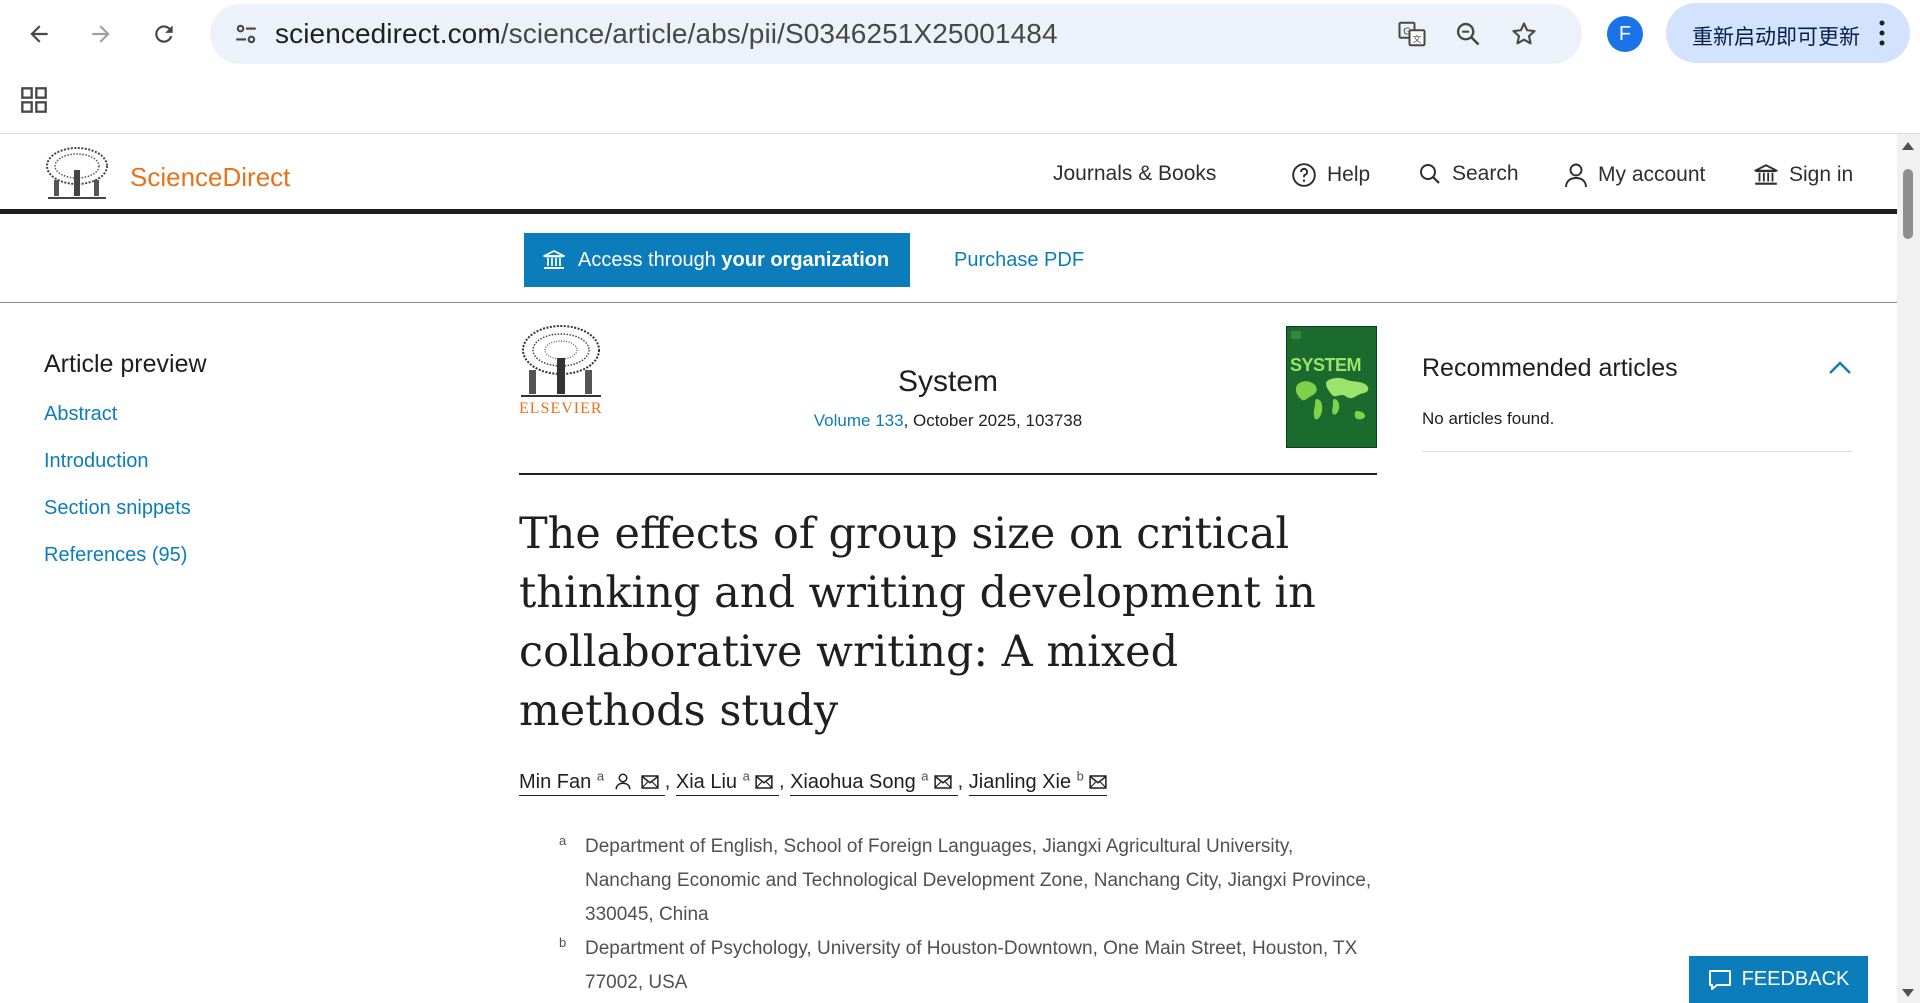  I want to click on search-icon, so click(1430, 174).